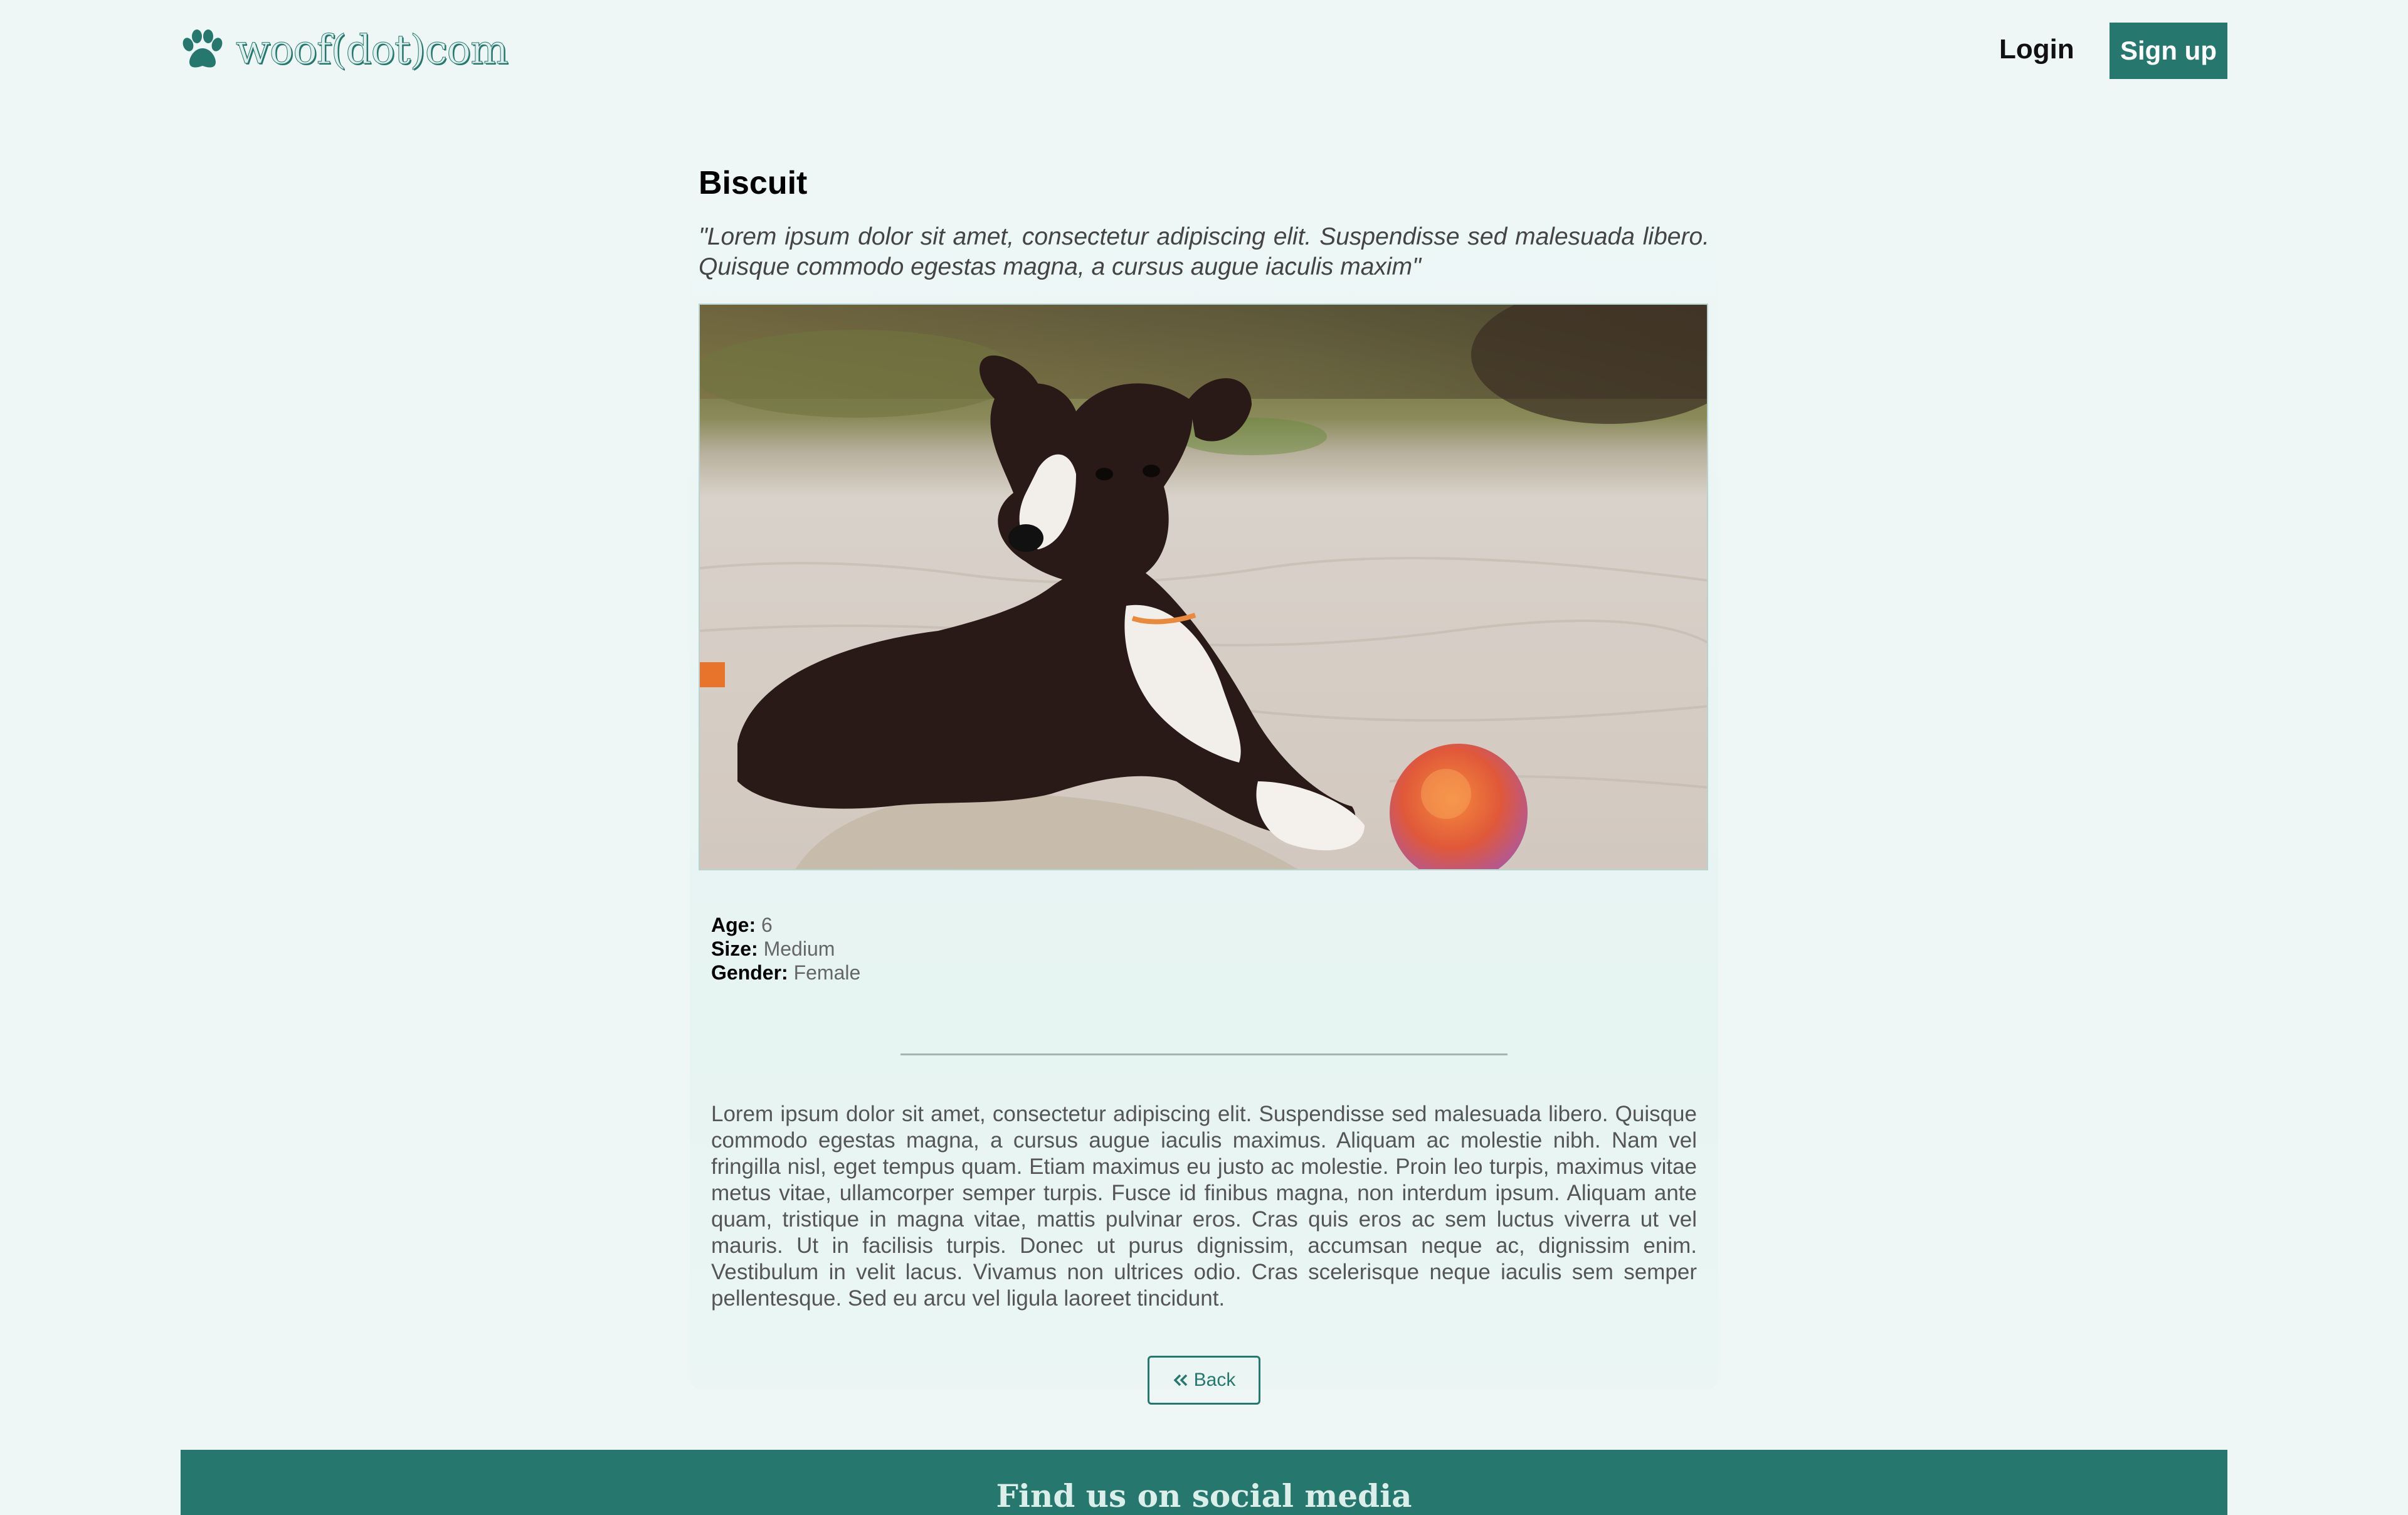  Describe the element at coordinates (749, 972) in the screenshot. I see `gender-label: Gender:` at that location.